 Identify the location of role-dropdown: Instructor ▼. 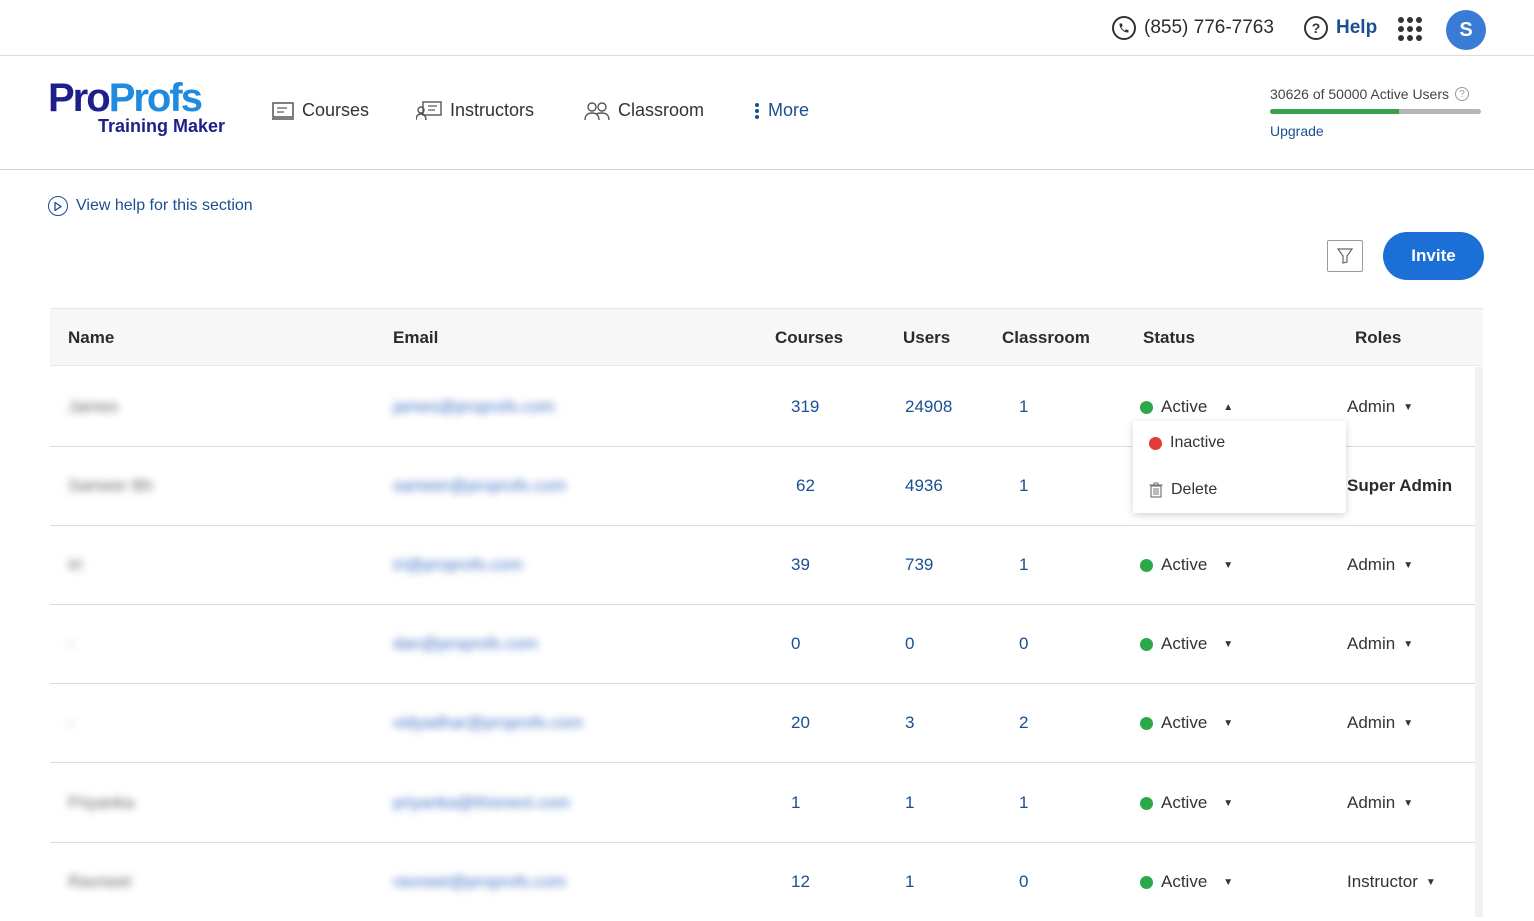
(1391, 882).